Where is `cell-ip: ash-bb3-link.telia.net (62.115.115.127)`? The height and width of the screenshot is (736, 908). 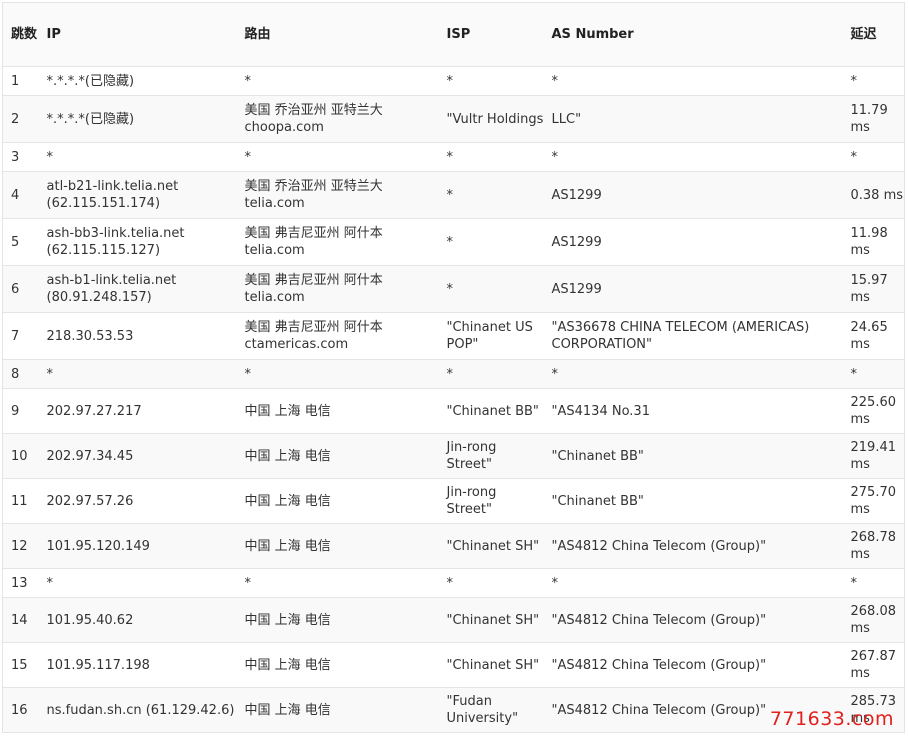 cell-ip: ash-bb3-link.telia.net (62.115.115.127) is located at coordinates (137, 242).